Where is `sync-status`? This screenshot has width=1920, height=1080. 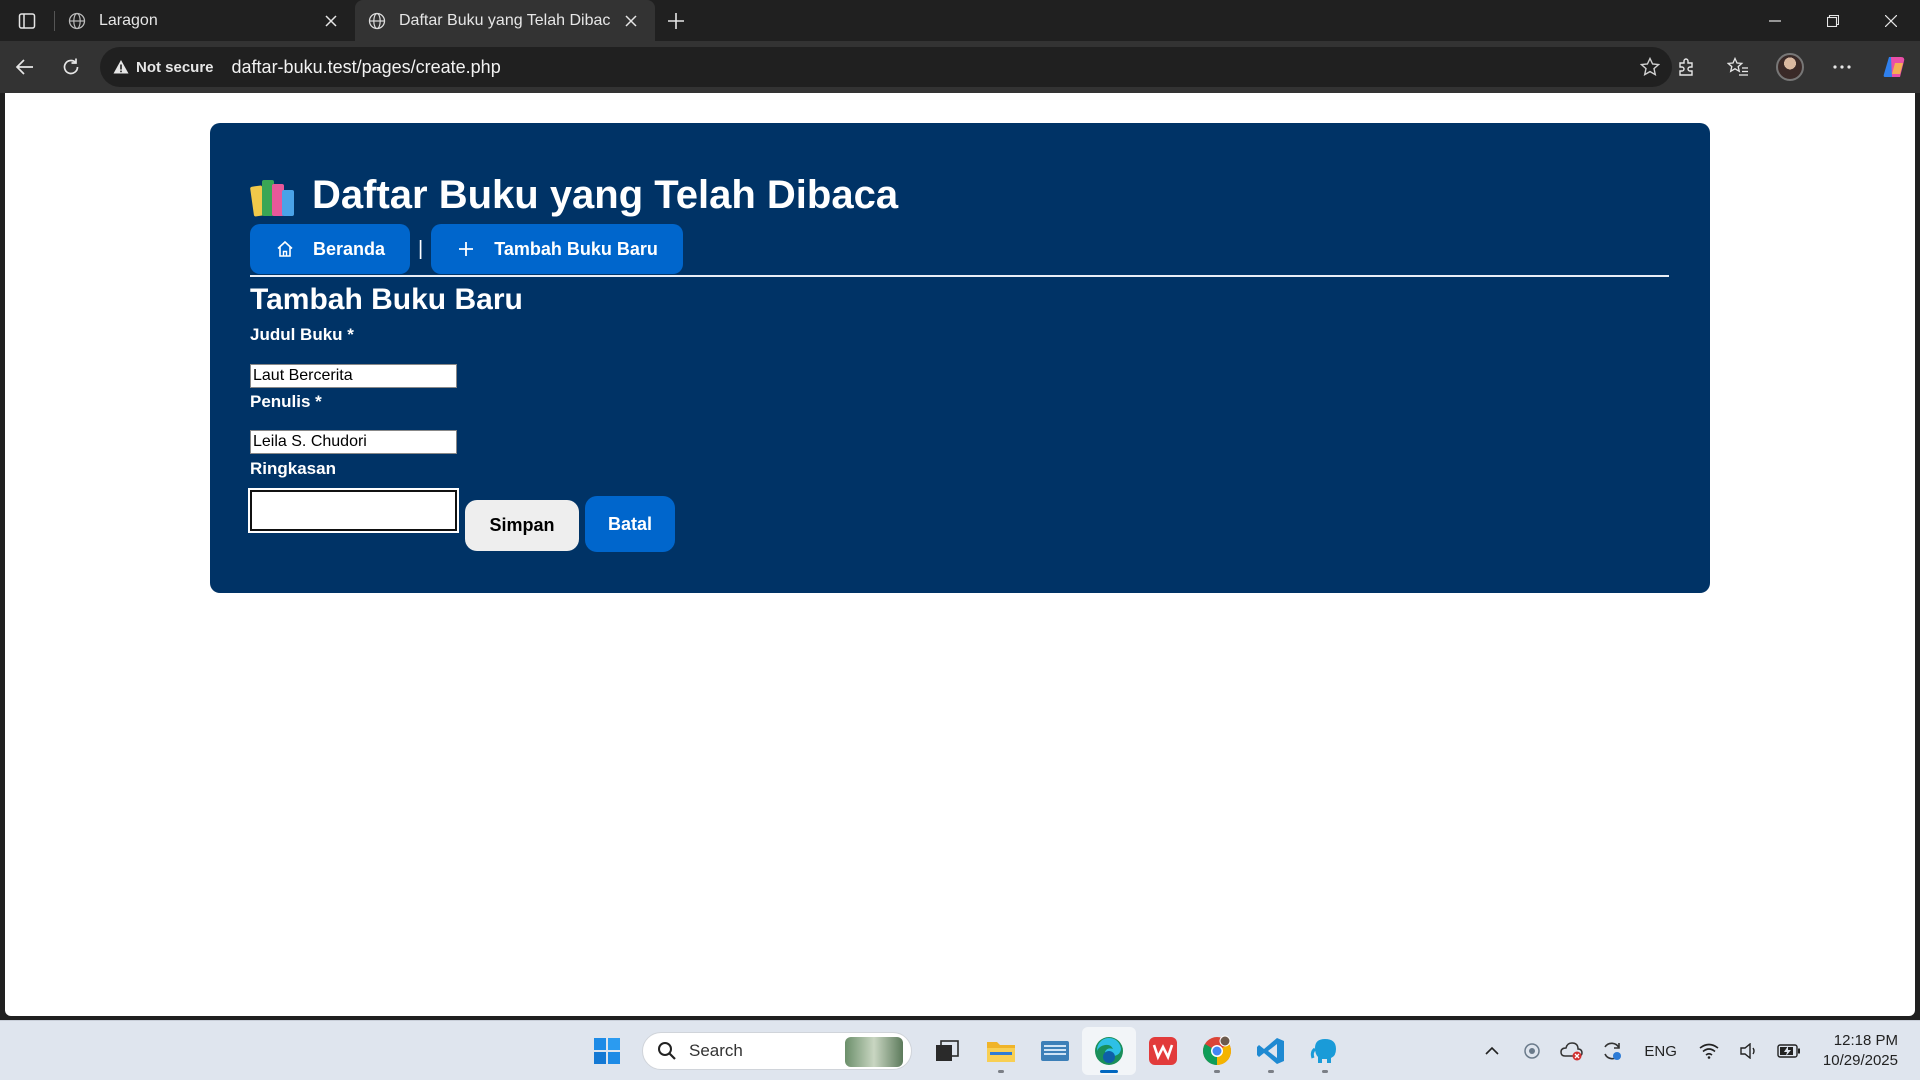 sync-status is located at coordinates (1612, 1051).